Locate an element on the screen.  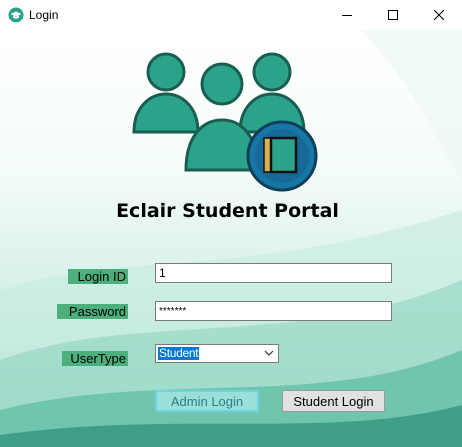
login-id-label: Login ID is located at coordinates (98, 276).